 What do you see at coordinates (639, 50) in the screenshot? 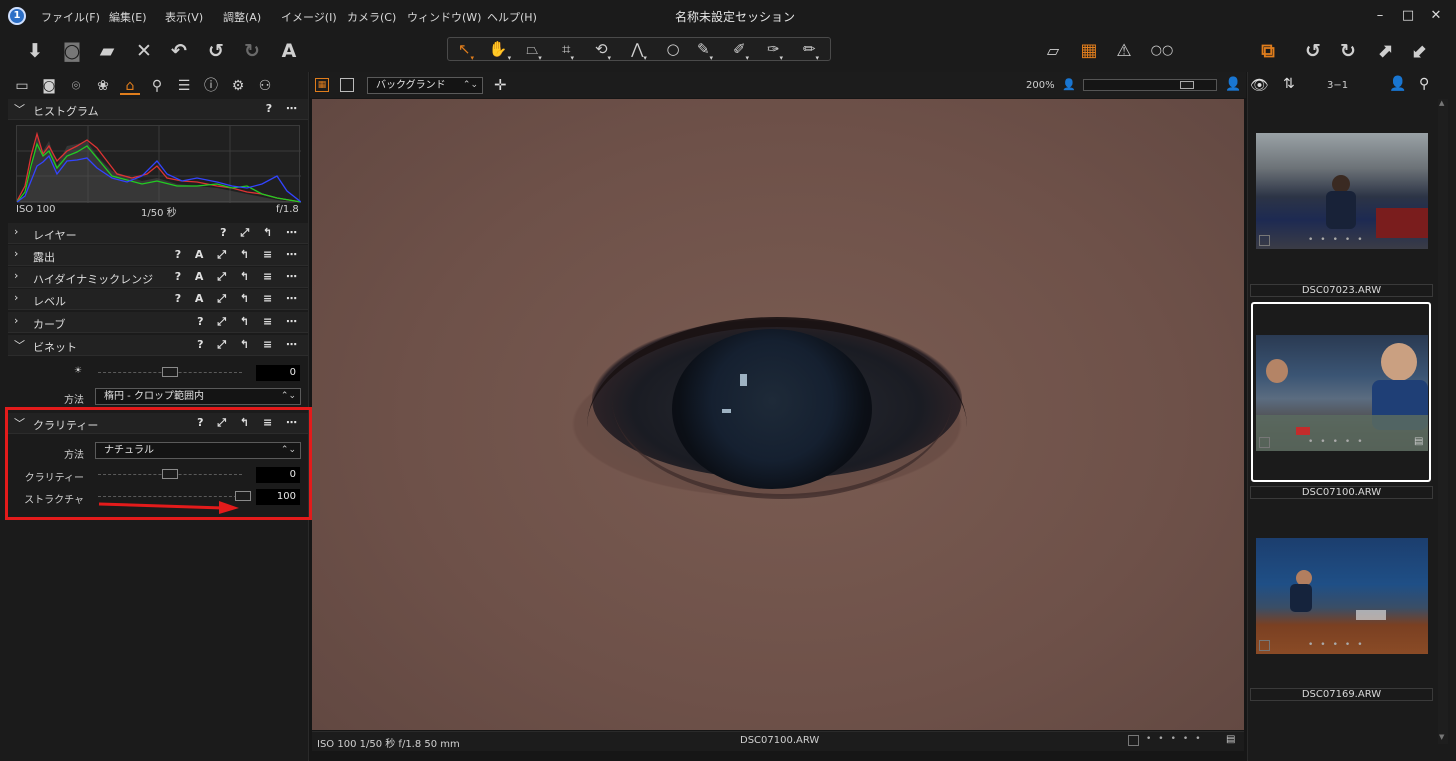
I see `perspective-icon: ⋀▾` at bounding box center [639, 50].